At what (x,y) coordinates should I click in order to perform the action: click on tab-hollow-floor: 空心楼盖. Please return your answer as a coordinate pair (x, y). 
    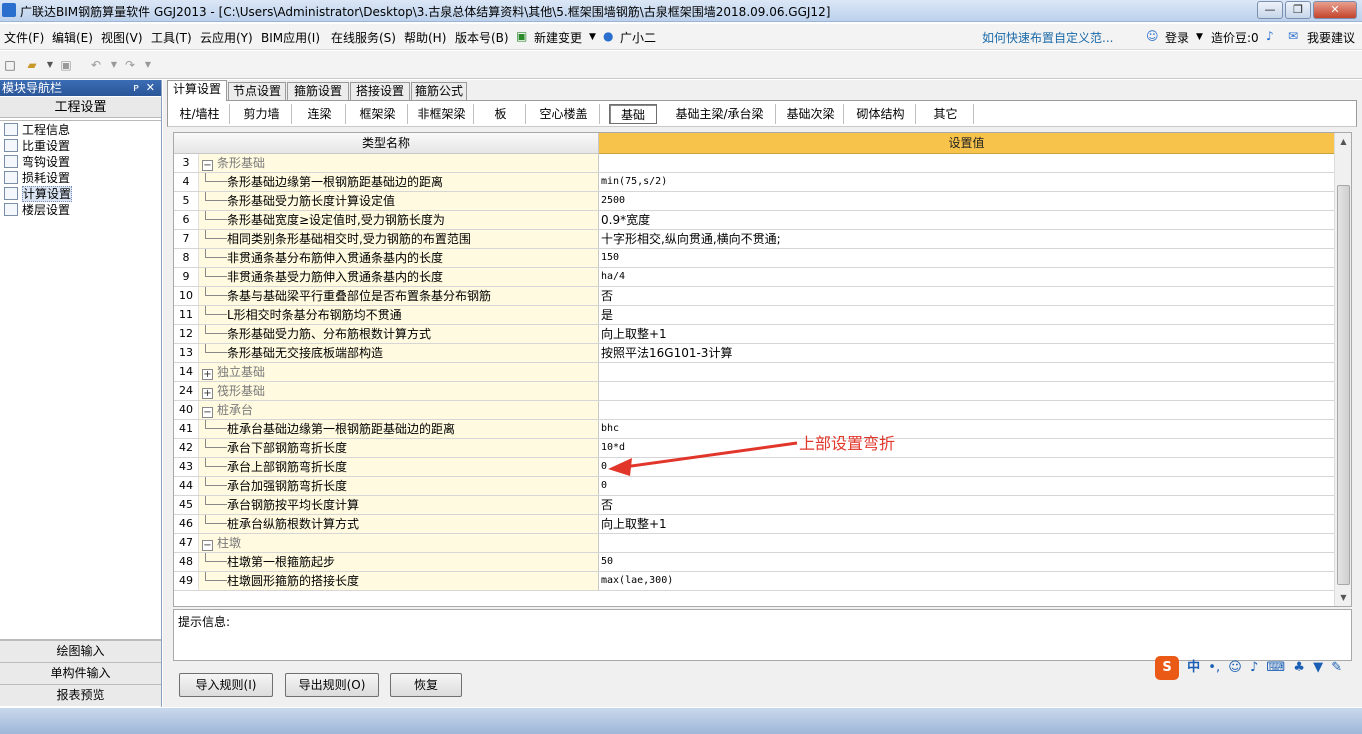
    Looking at the image, I should click on (564, 114).